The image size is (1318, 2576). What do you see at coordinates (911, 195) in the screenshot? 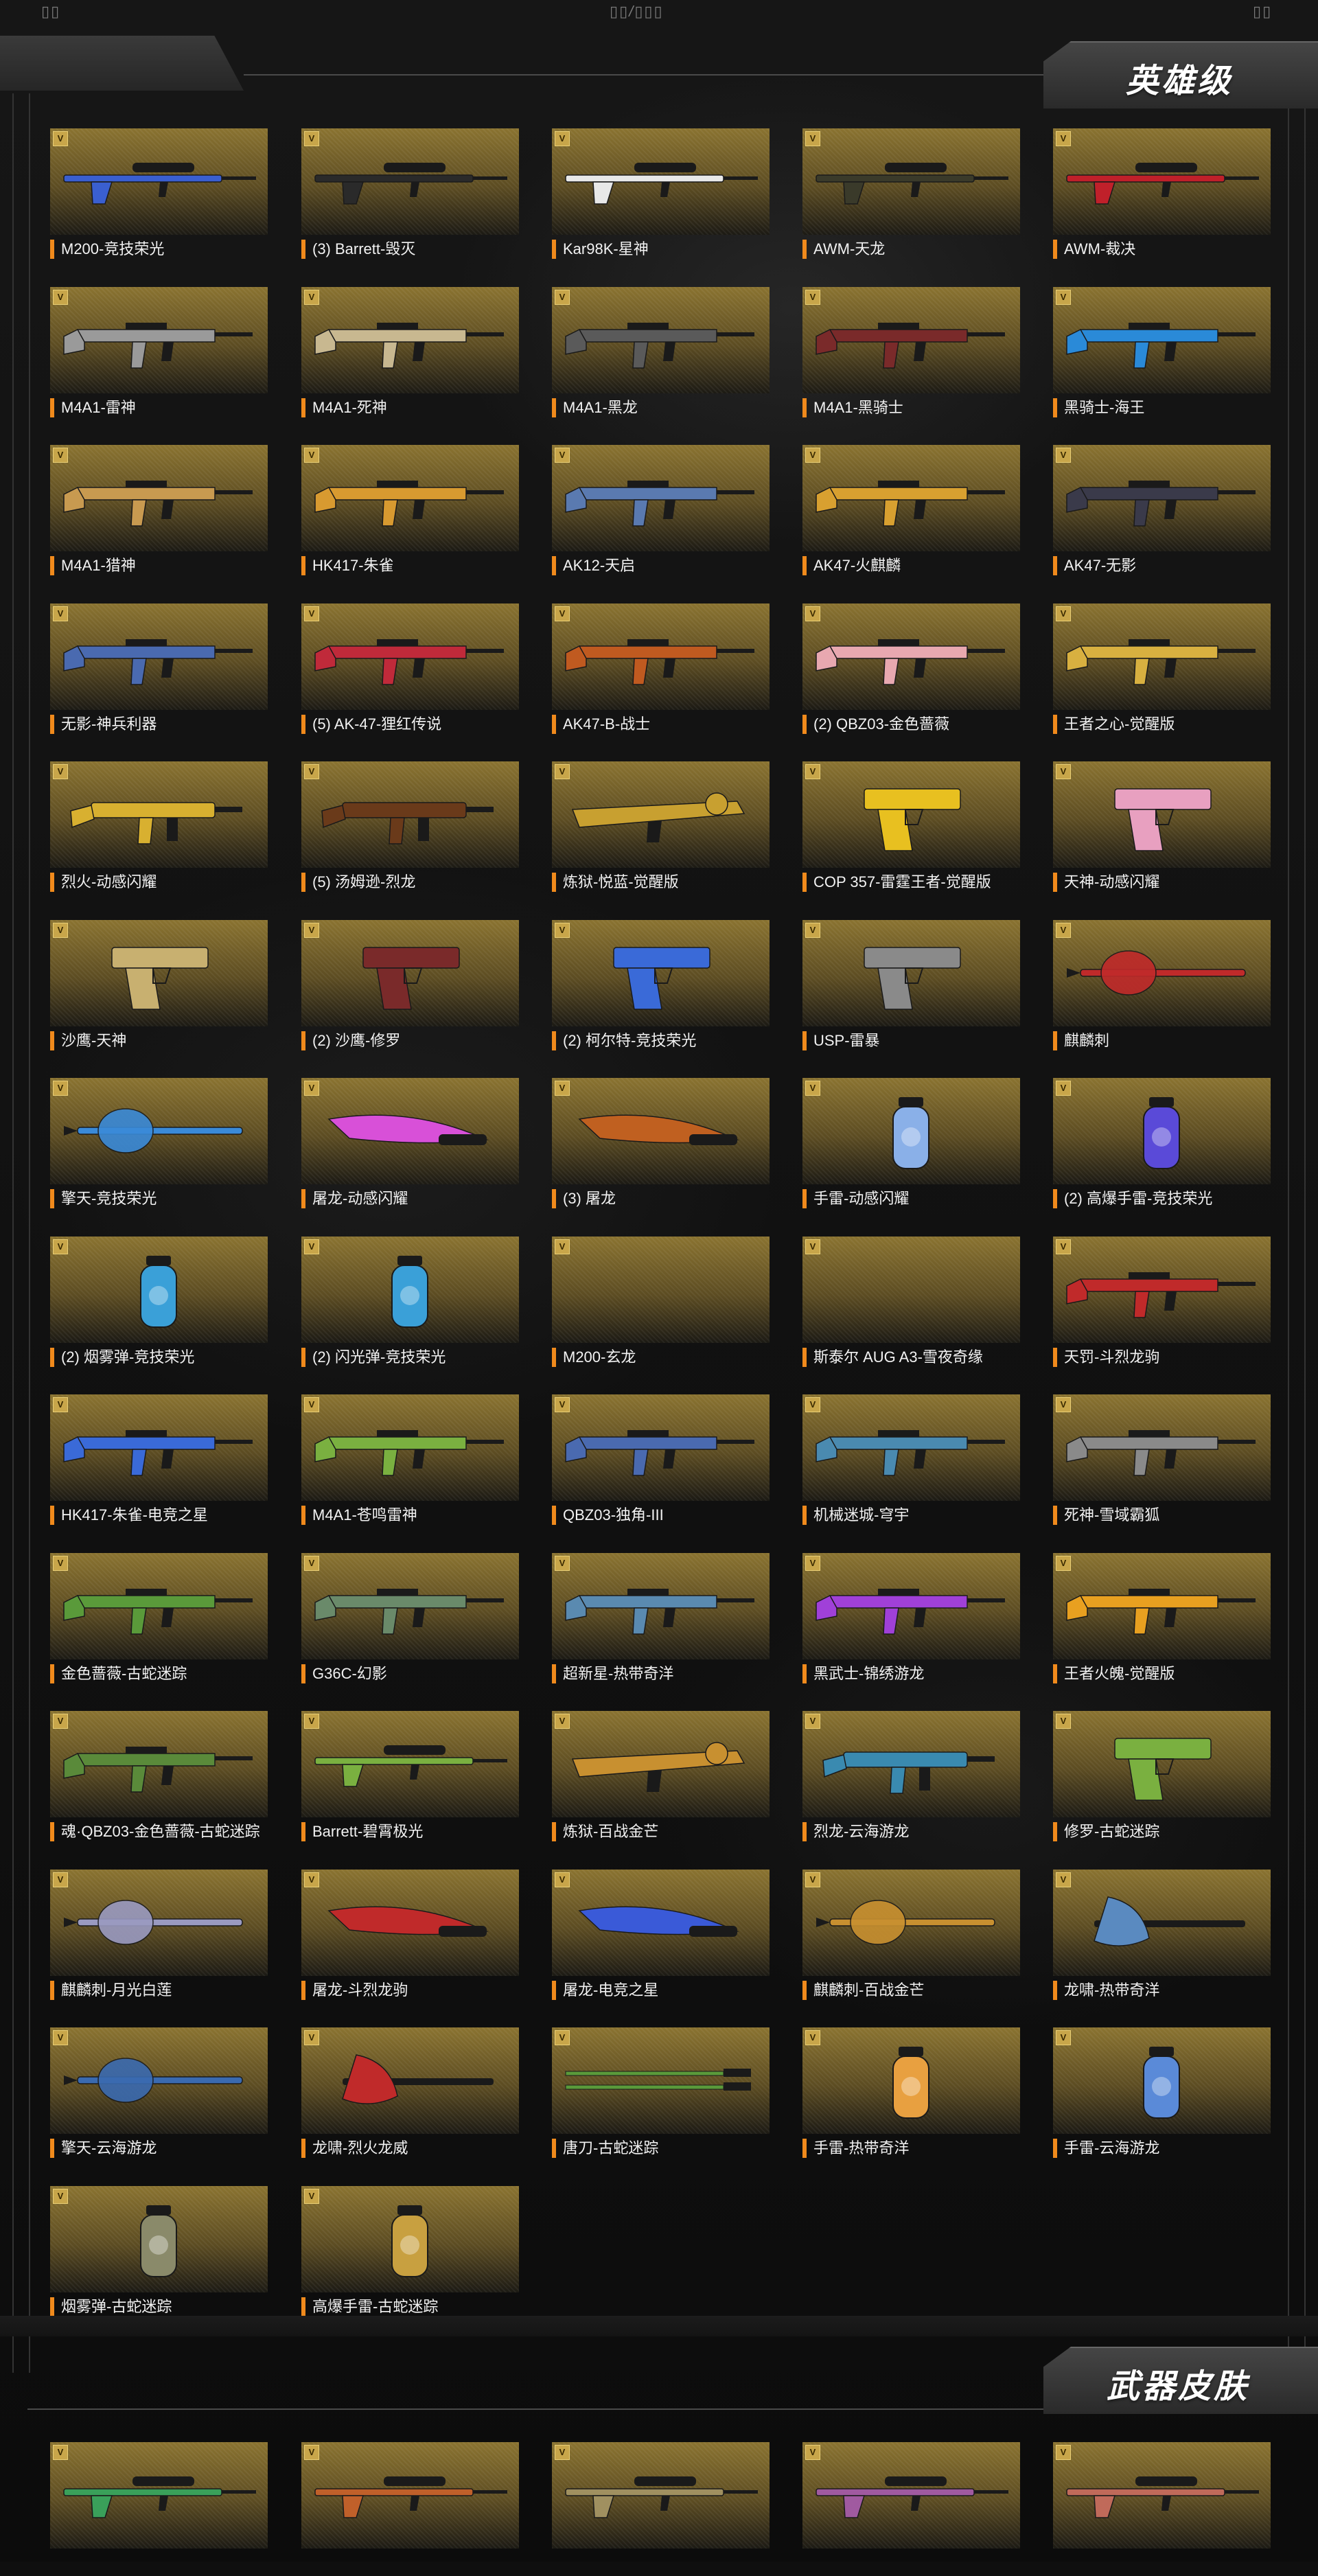
I see `hero-item-card: V AWM-天龙` at bounding box center [911, 195].